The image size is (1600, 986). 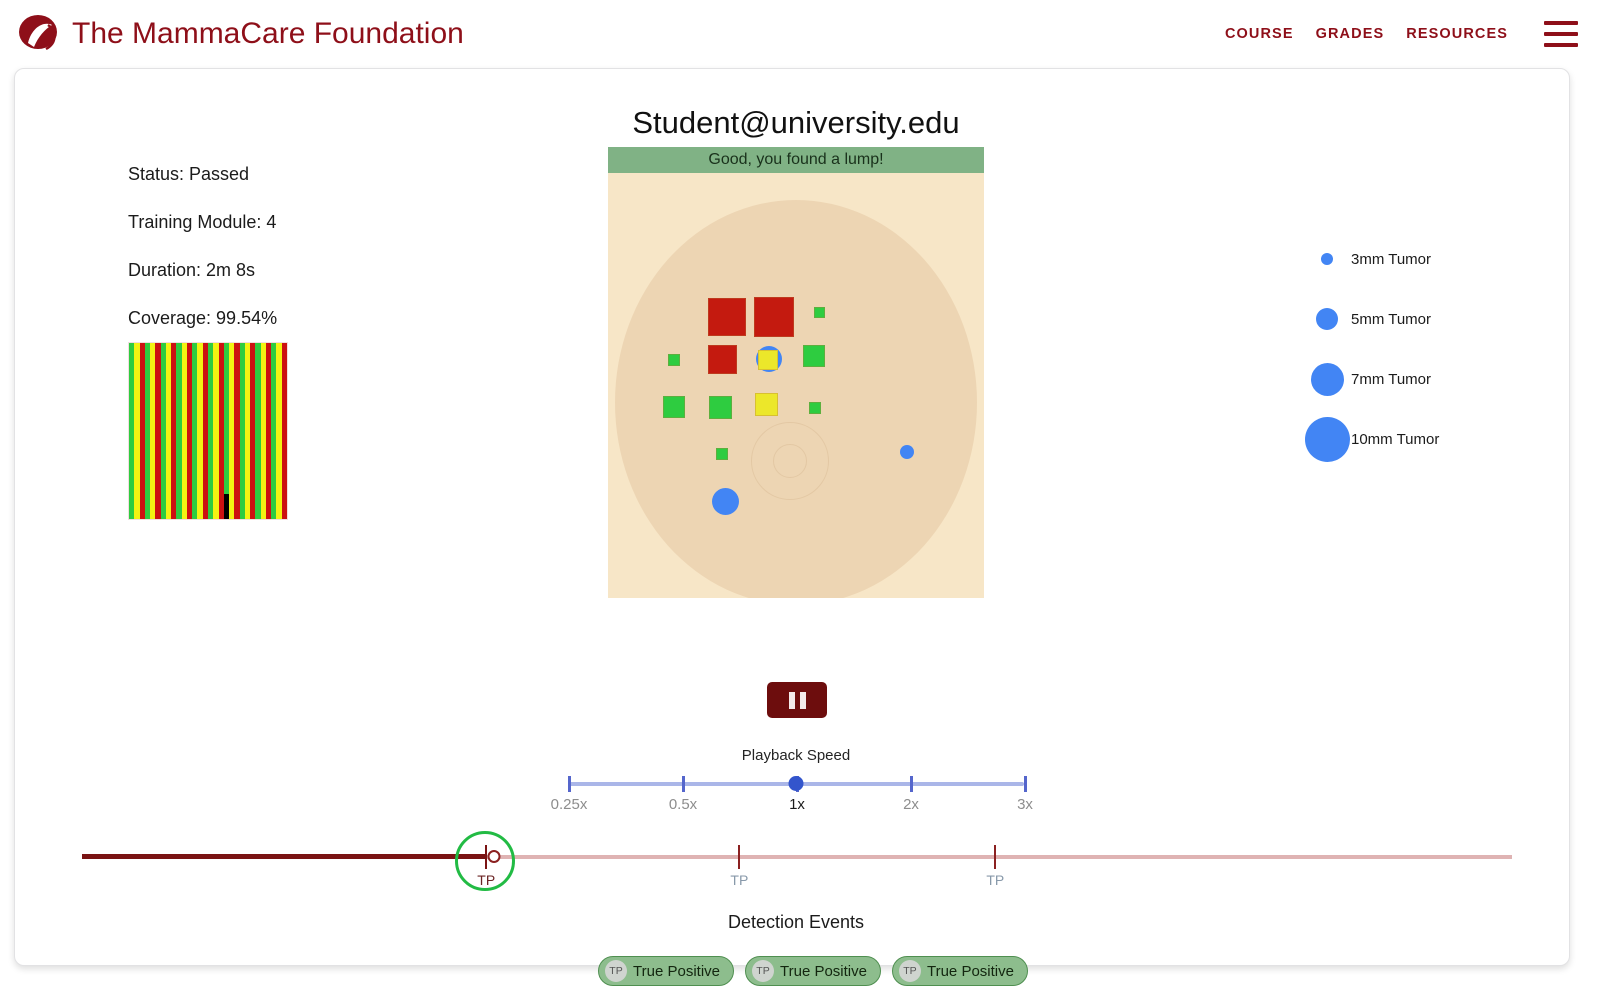 I want to click on legend-label: 7mm Tumor, so click(x=1391, y=379).